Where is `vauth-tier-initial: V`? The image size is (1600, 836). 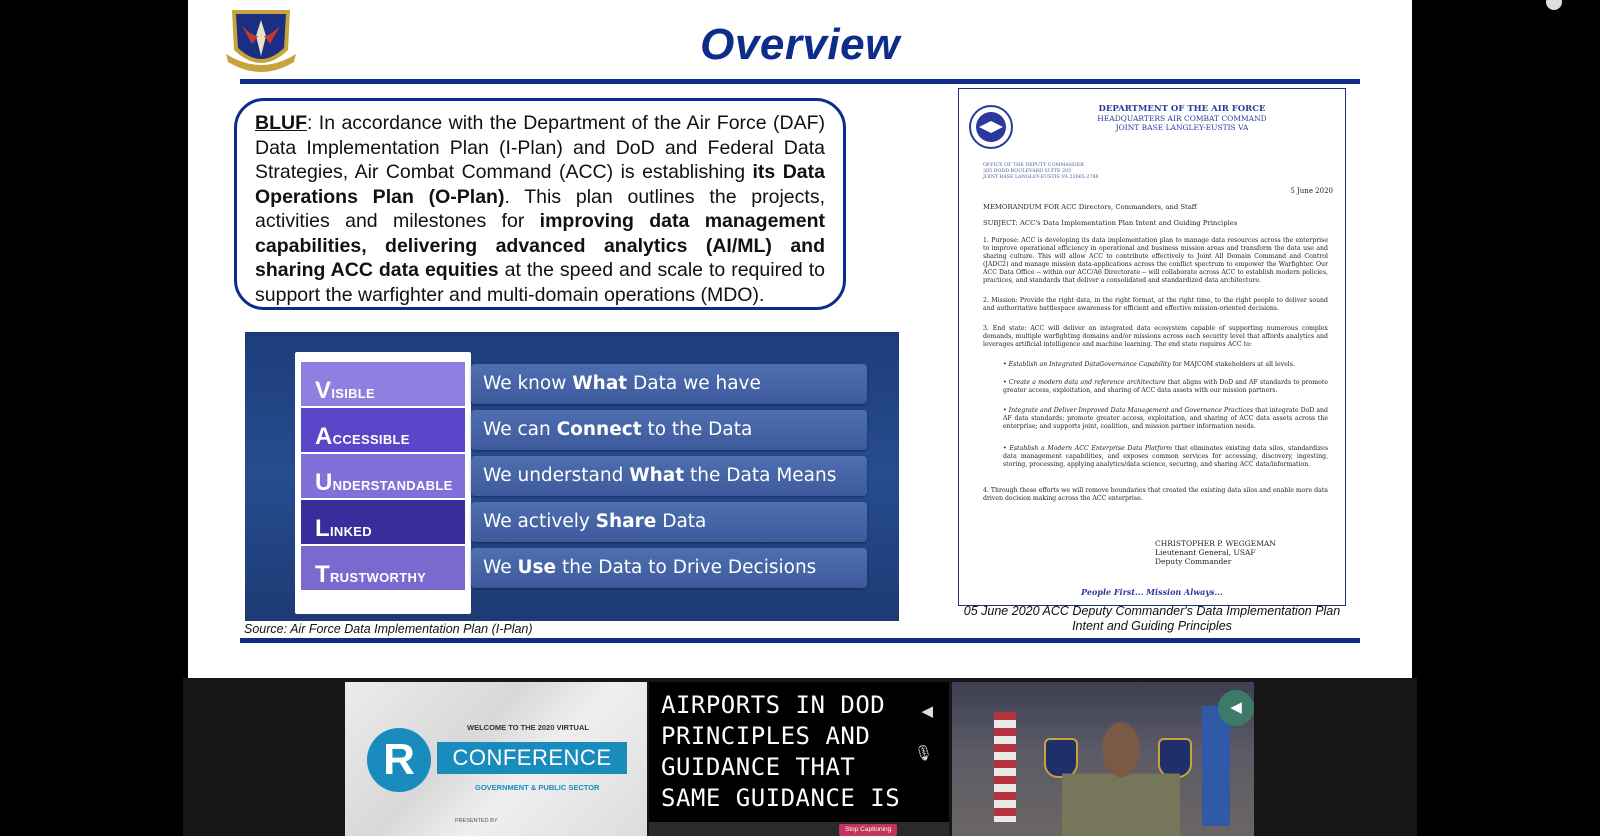
vauth-tier-initial: V is located at coordinates (323, 390).